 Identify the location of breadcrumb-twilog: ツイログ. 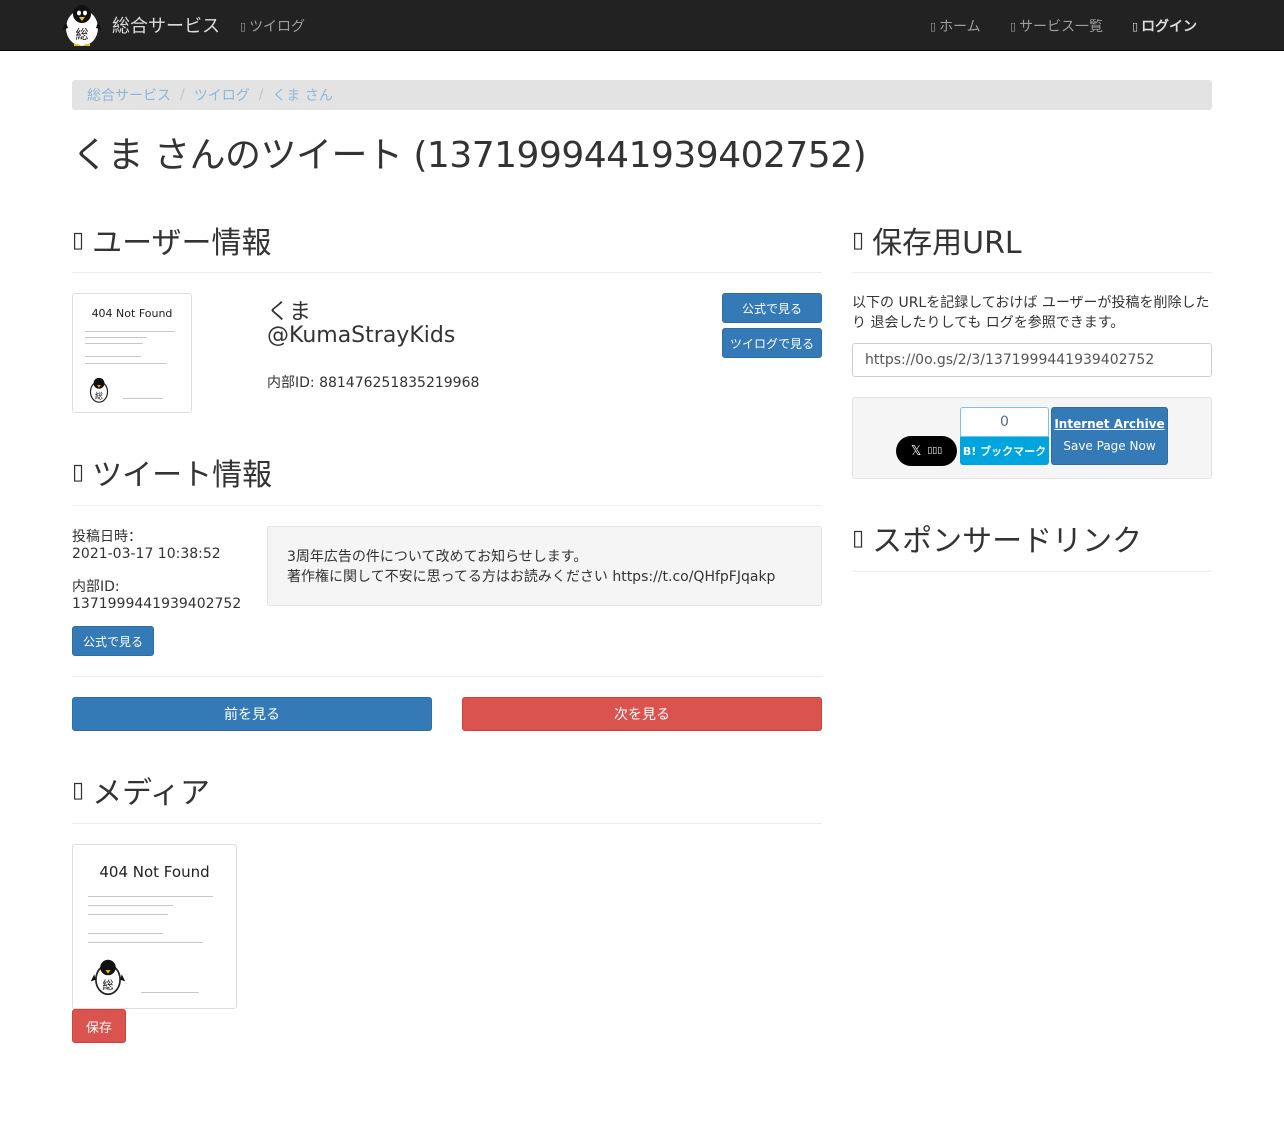
(222, 95).